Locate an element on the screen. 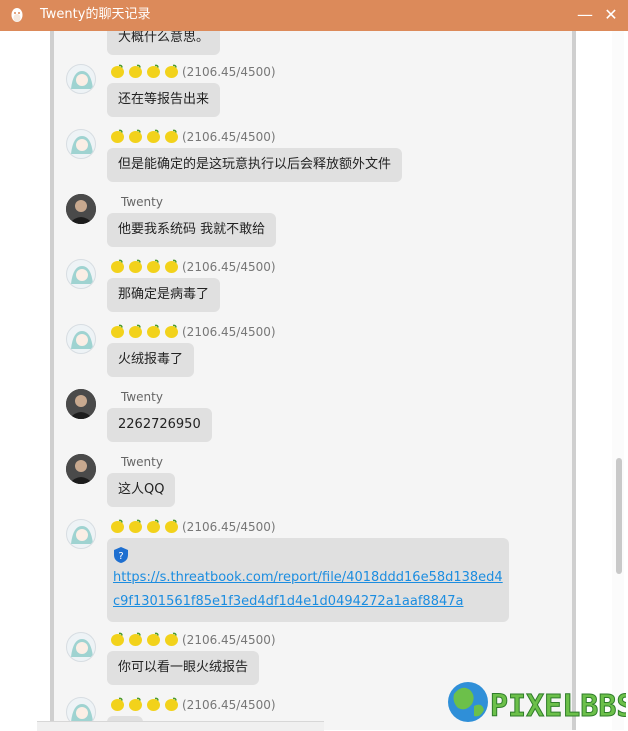  svg-text: PIXELBBS is located at coordinates (558, 706).